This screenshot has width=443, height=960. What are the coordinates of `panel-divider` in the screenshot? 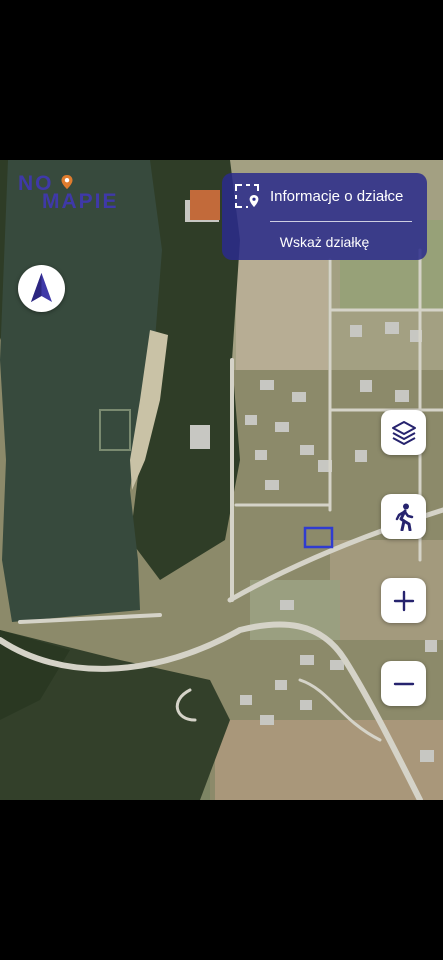 It's located at (341, 221).